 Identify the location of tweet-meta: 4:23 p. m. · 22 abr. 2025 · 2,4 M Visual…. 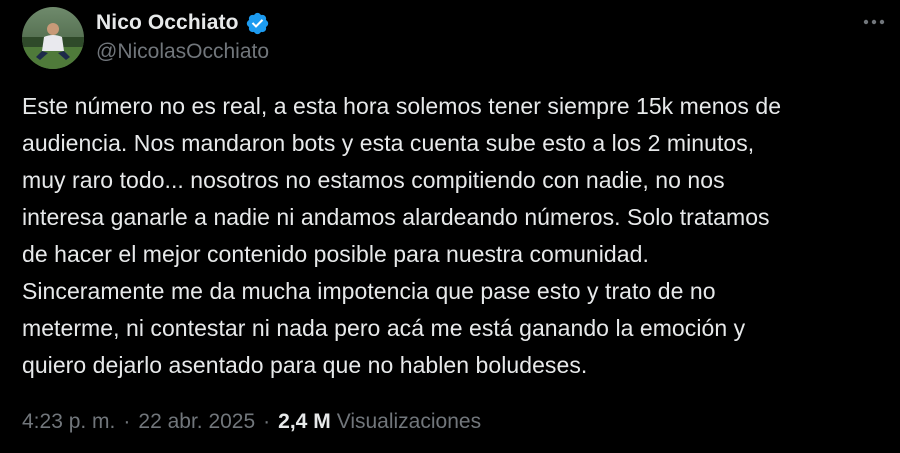
(251, 422).